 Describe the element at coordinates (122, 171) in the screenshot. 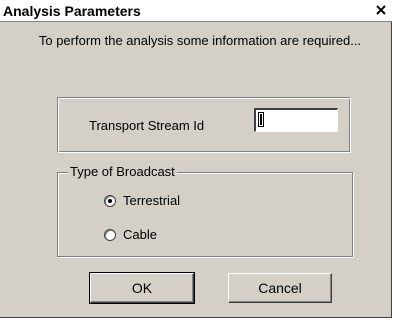

I see `broadcast-type-legend: Type of Broadcast` at that location.